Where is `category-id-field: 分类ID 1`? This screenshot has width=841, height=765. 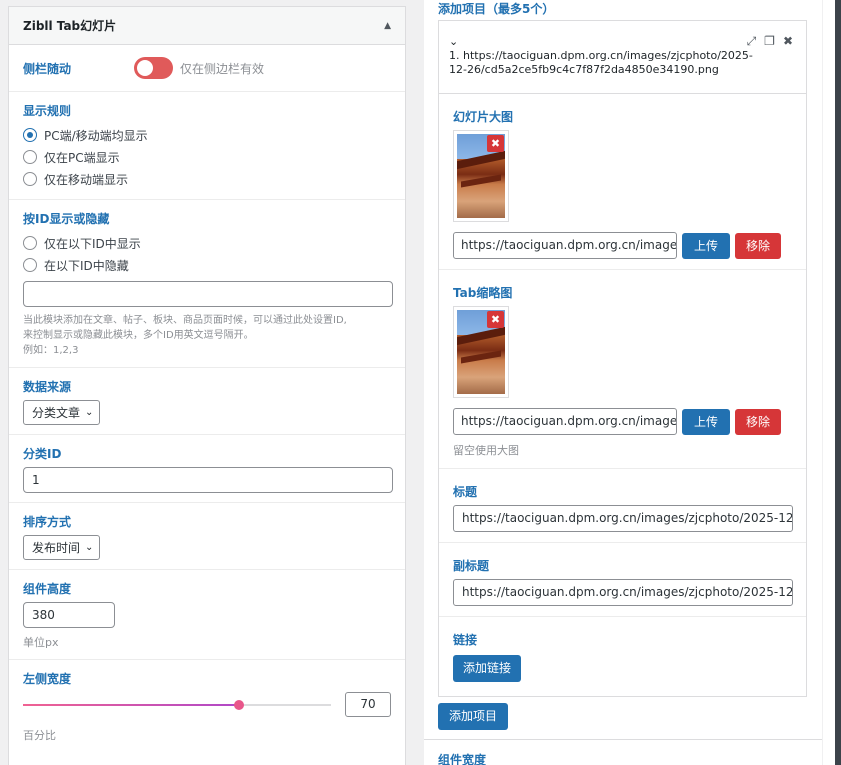
category-id-field: 分类ID 1 is located at coordinates (207, 469).